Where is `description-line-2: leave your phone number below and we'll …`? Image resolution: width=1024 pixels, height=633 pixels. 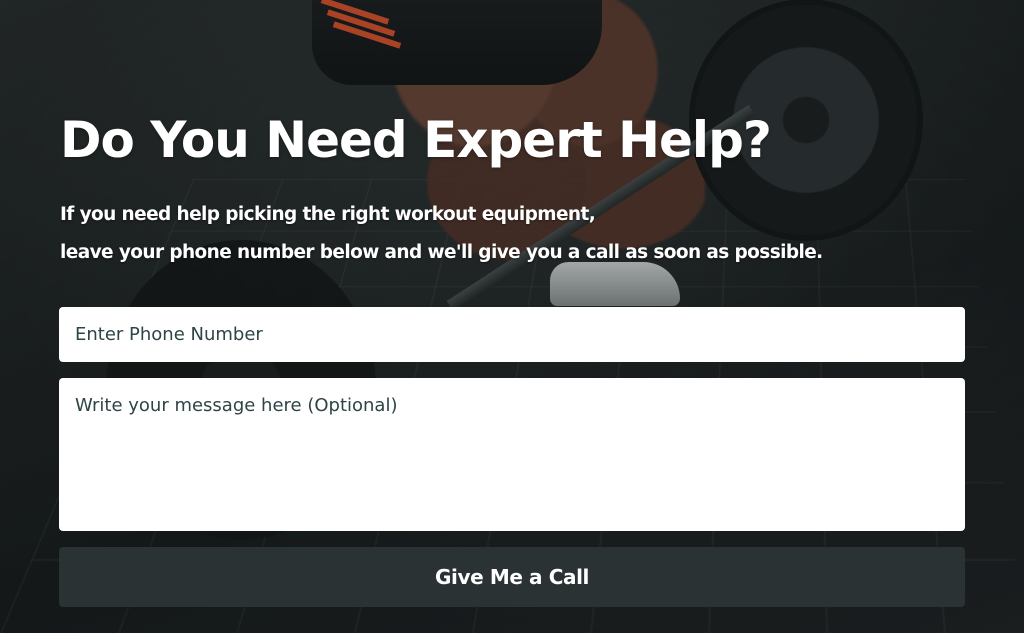 description-line-2: leave your phone number below and we'll … is located at coordinates (441, 252).